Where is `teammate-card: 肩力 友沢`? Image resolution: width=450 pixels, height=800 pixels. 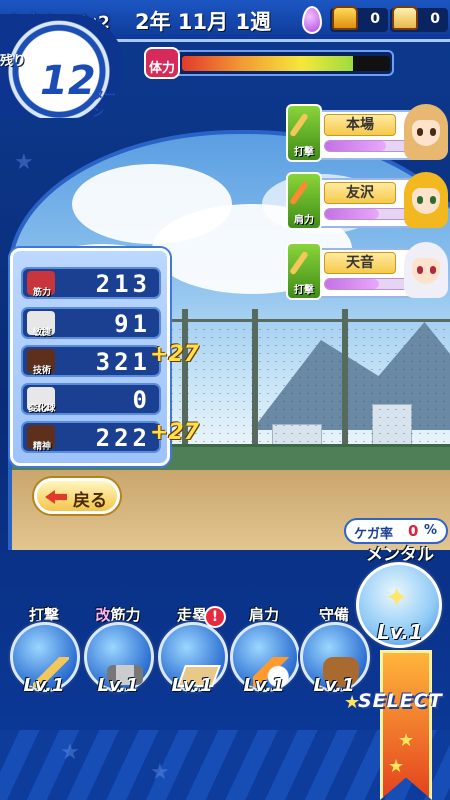 teammate-card: 肩力 友沢 is located at coordinates (368, 203).